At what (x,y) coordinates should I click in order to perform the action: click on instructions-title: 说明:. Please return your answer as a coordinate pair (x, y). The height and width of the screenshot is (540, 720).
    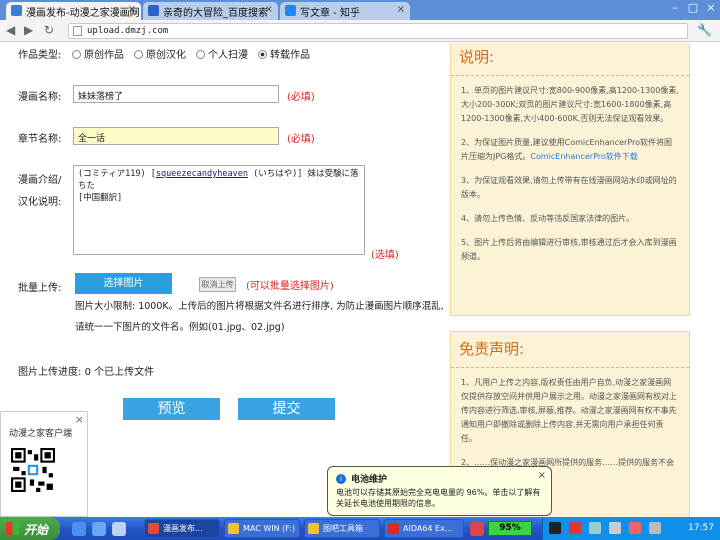
    Looking at the image, I should click on (570, 59).